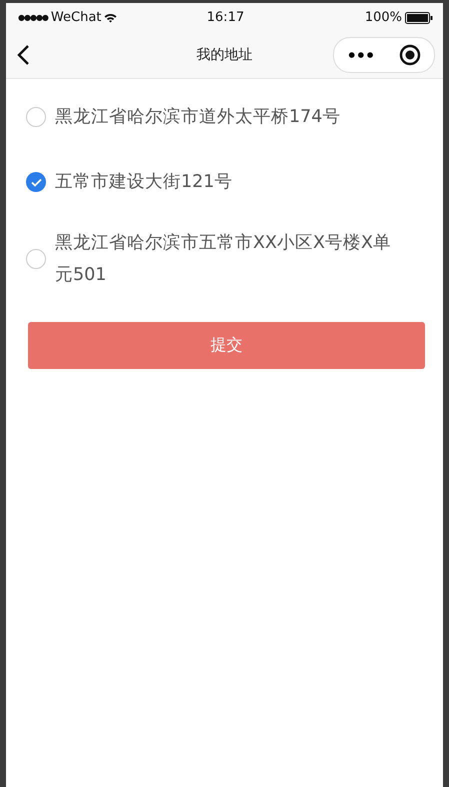 The width and height of the screenshot is (449, 787). Describe the element at coordinates (223, 259) in the screenshot. I see `address-text: 黑龙江省哈尔滨市五常市XX小区X号楼X单元501` at that location.